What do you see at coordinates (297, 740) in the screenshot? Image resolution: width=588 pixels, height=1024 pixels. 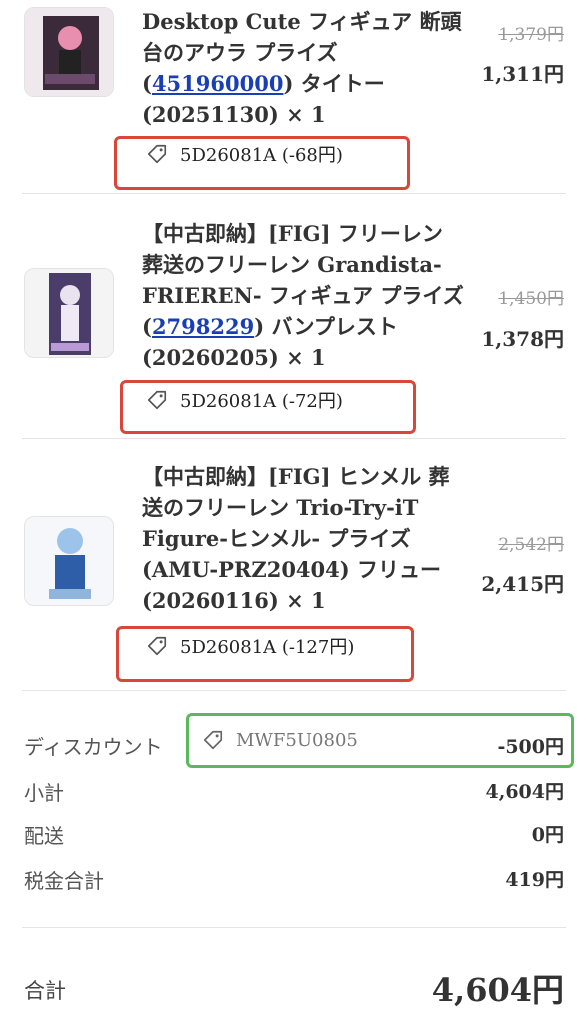 I see `discount-code: MWF5U0805` at bounding box center [297, 740].